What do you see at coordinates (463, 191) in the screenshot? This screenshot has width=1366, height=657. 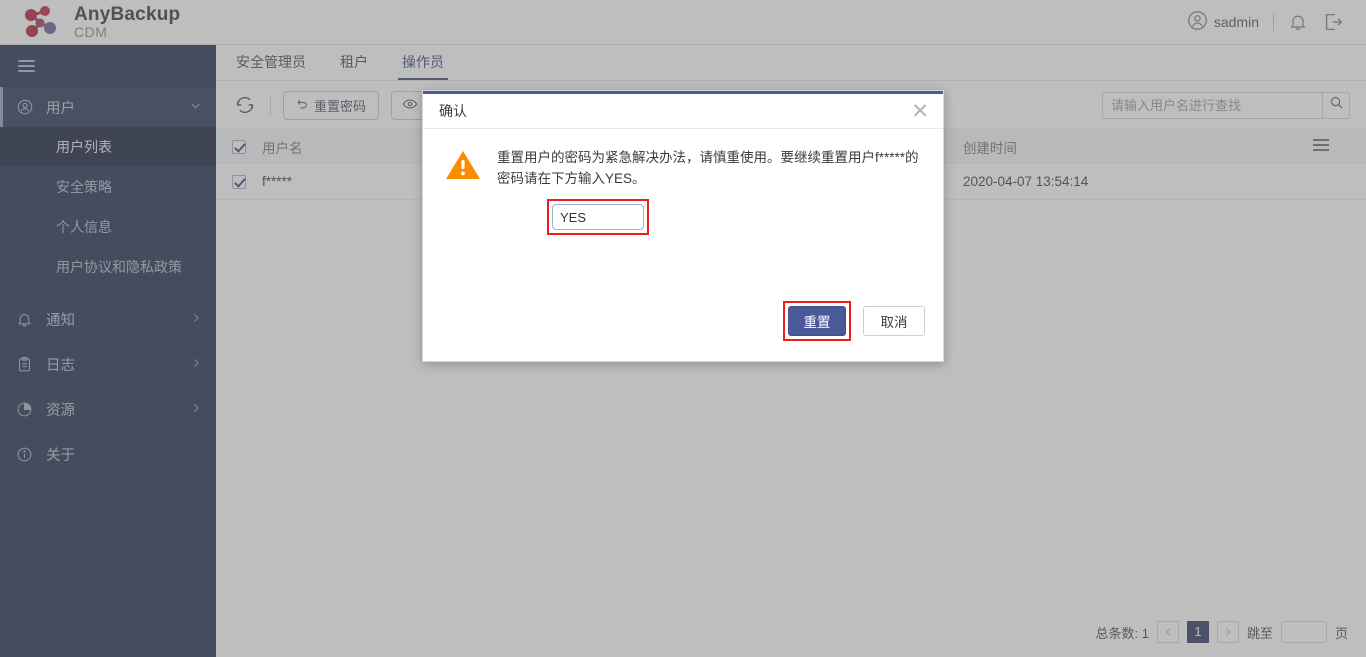 I see `warning-triangle-icon` at bounding box center [463, 191].